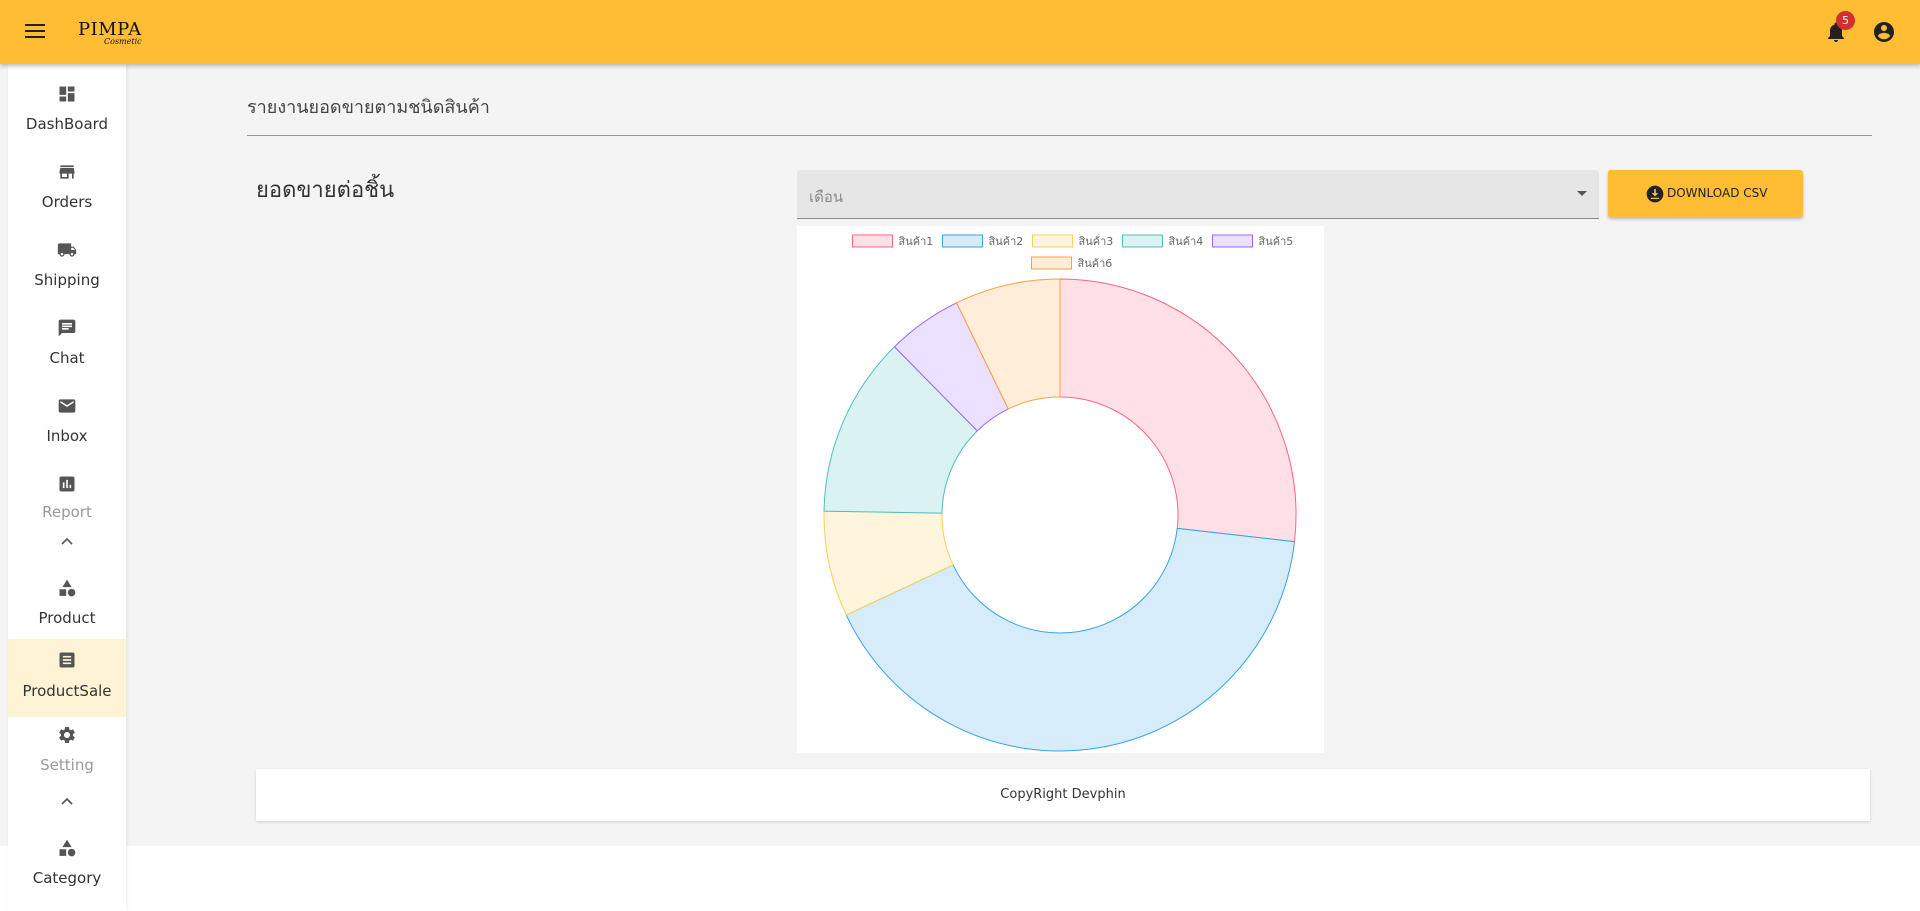 The height and width of the screenshot is (911, 1920). I want to click on legend-label: สินค้า5, so click(1275, 241).